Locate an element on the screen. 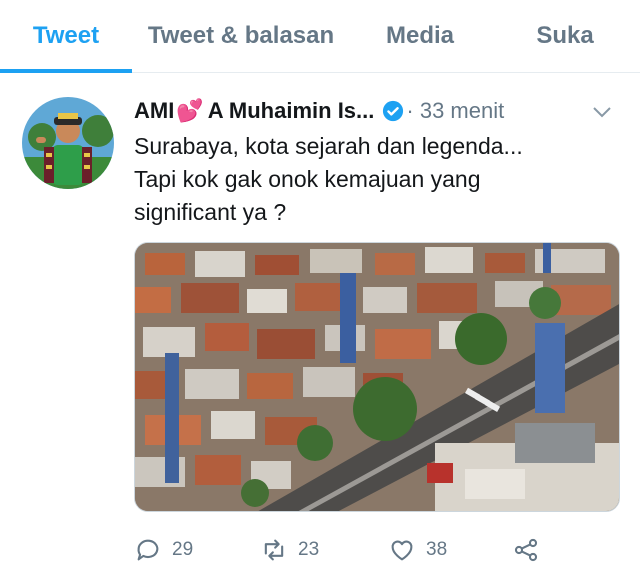 This screenshot has height=573, width=640. tab-likes: Suka is located at coordinates (565, 36).